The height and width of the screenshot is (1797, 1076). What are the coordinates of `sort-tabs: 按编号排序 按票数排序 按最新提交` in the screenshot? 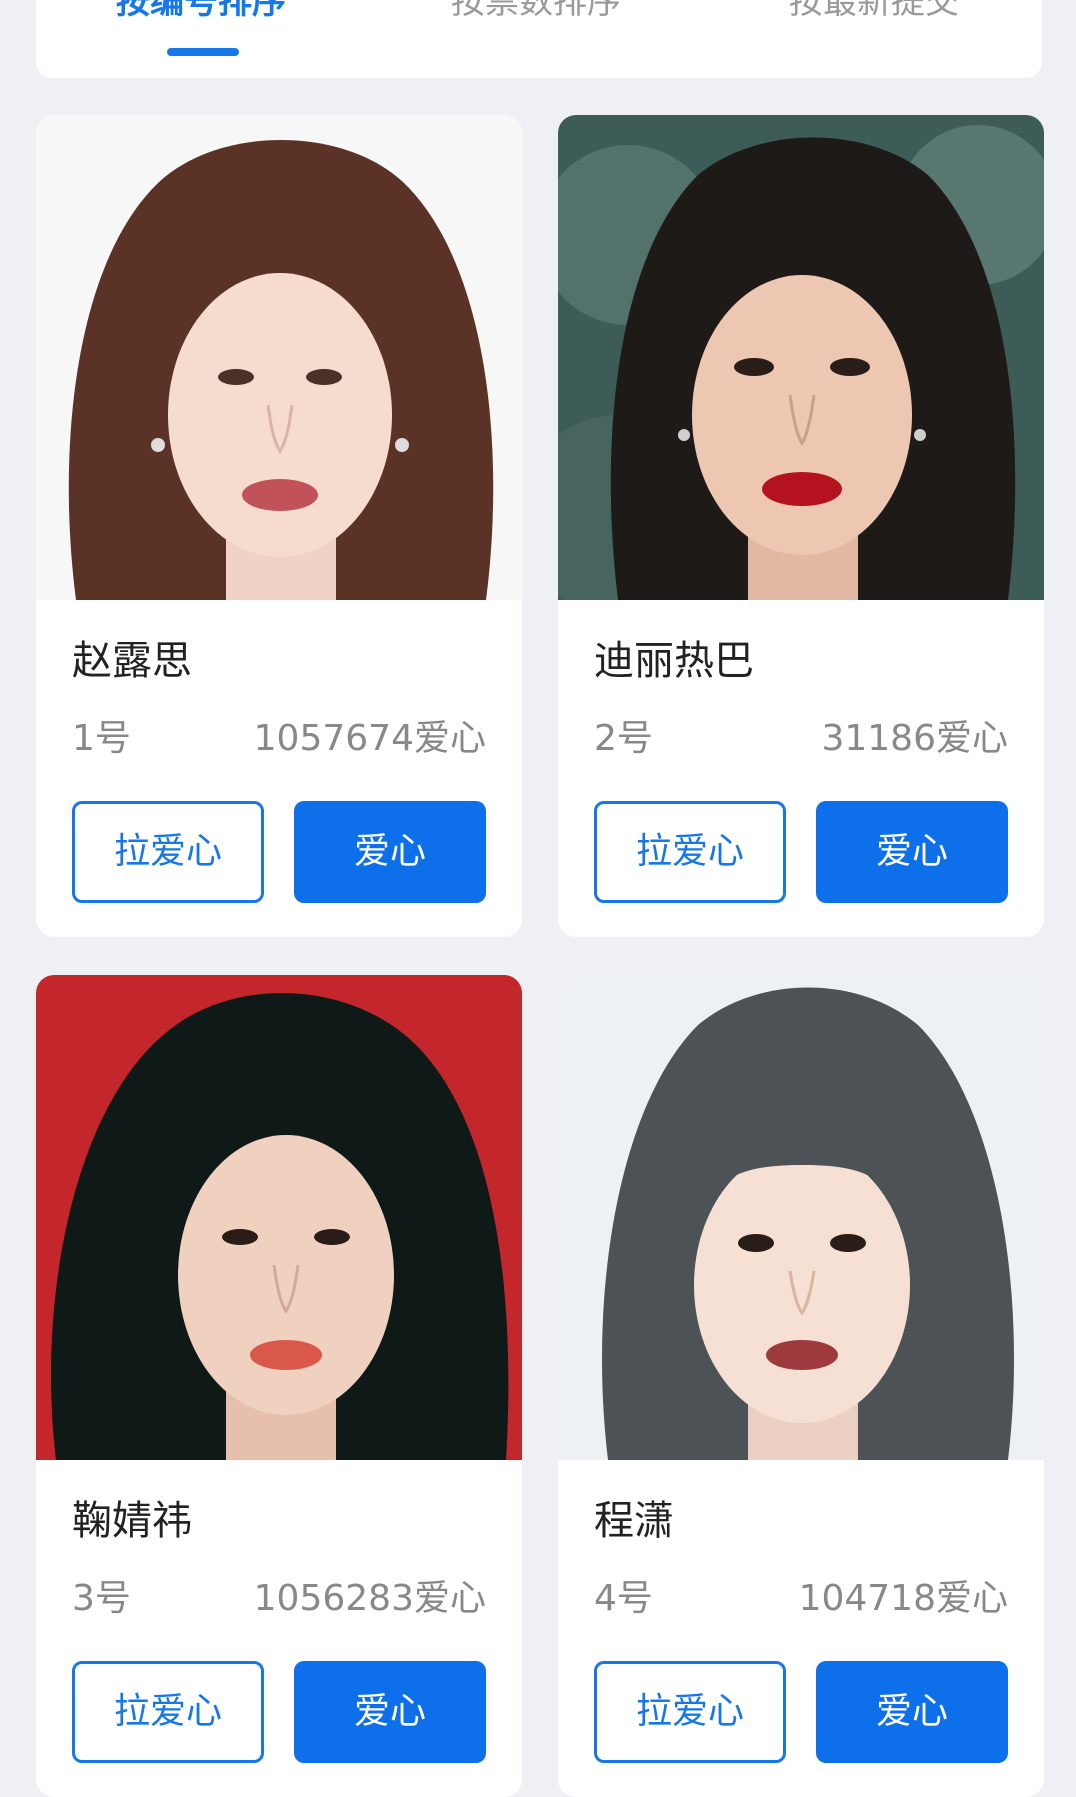 It's located at (539, 39).